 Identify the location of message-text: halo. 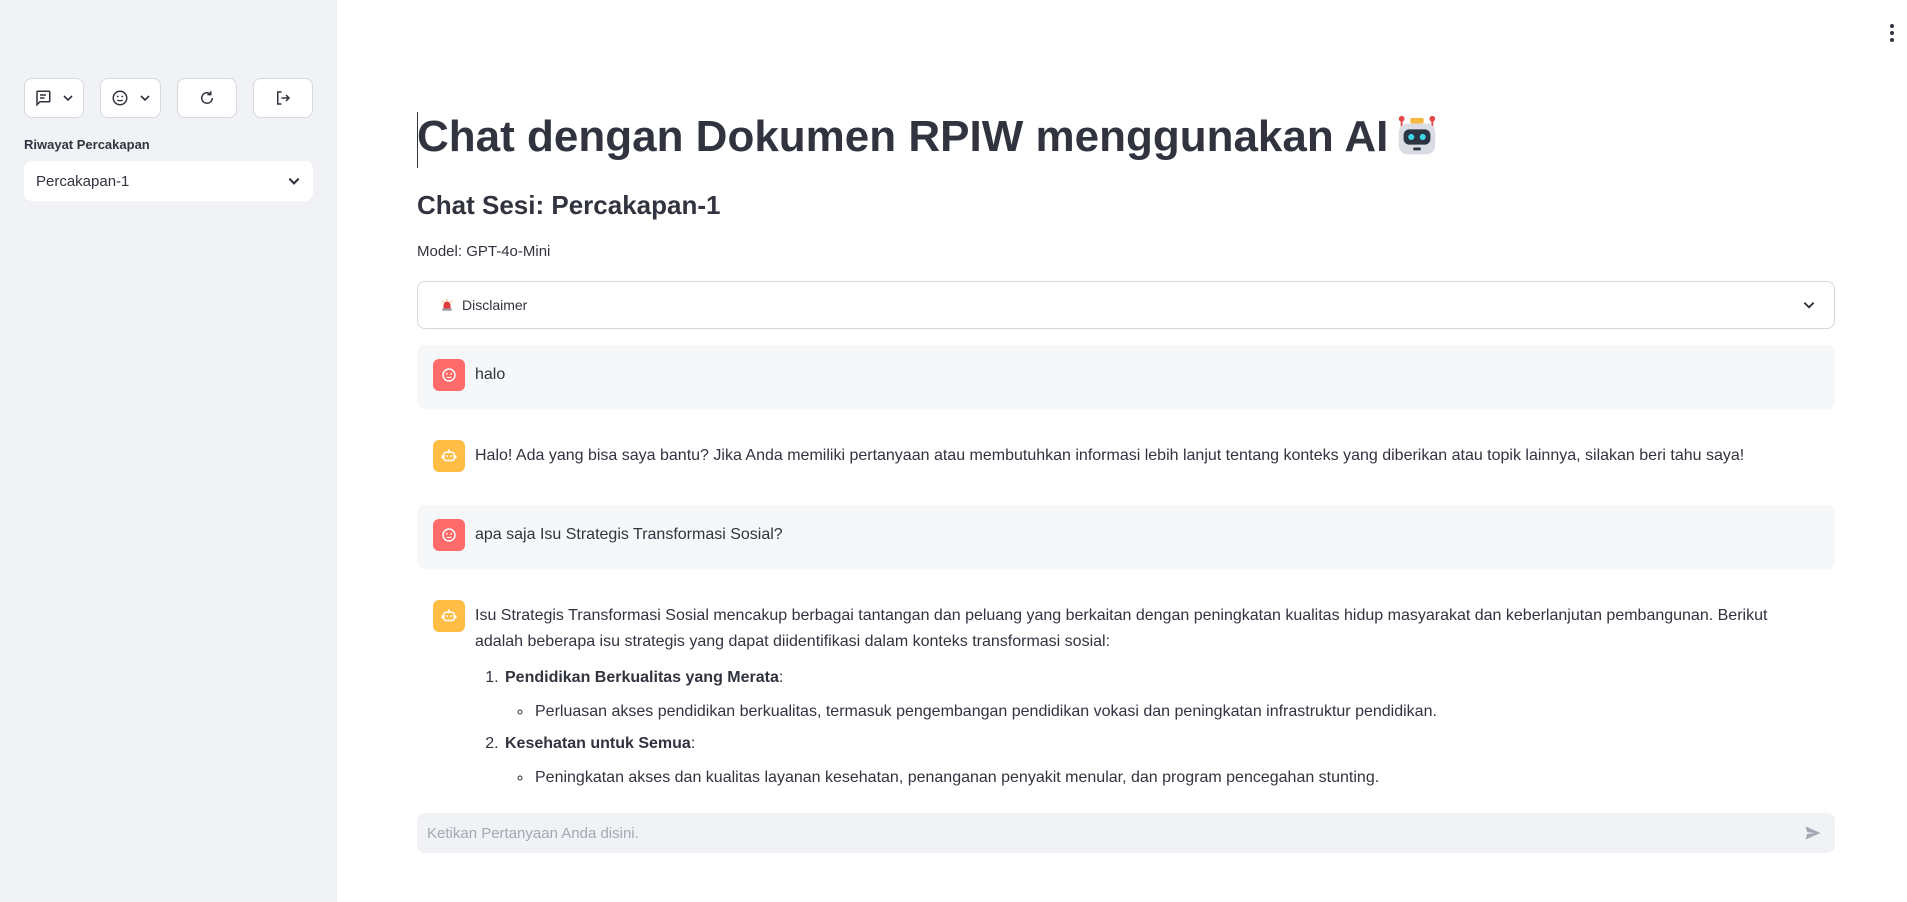
(490, 374).